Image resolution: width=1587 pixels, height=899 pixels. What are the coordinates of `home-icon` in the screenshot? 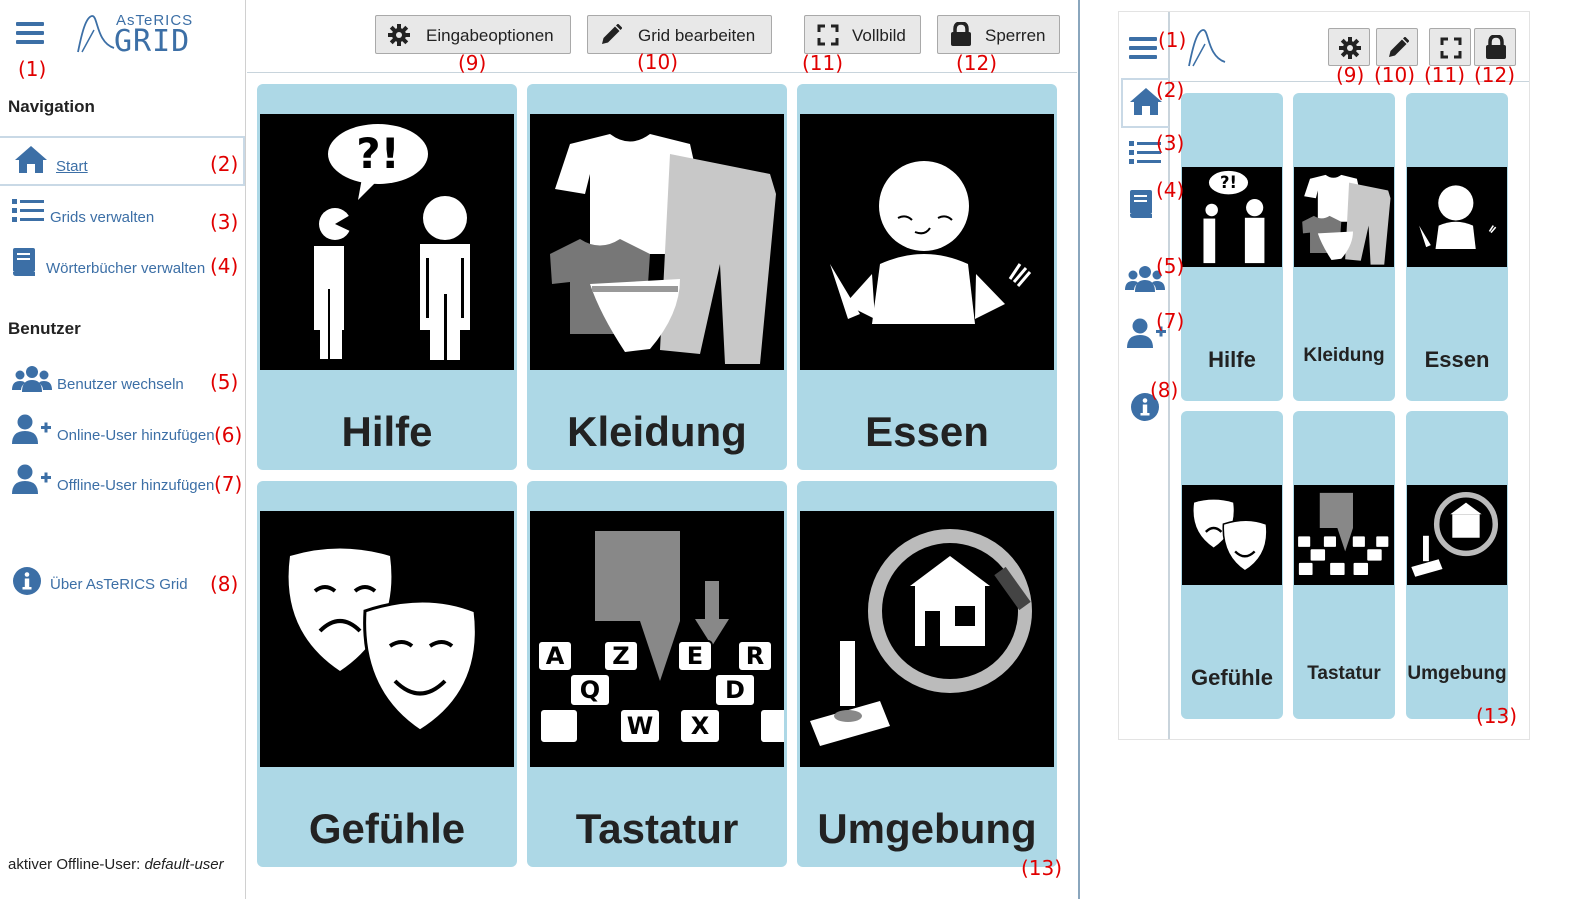 It's located at (31, 159).